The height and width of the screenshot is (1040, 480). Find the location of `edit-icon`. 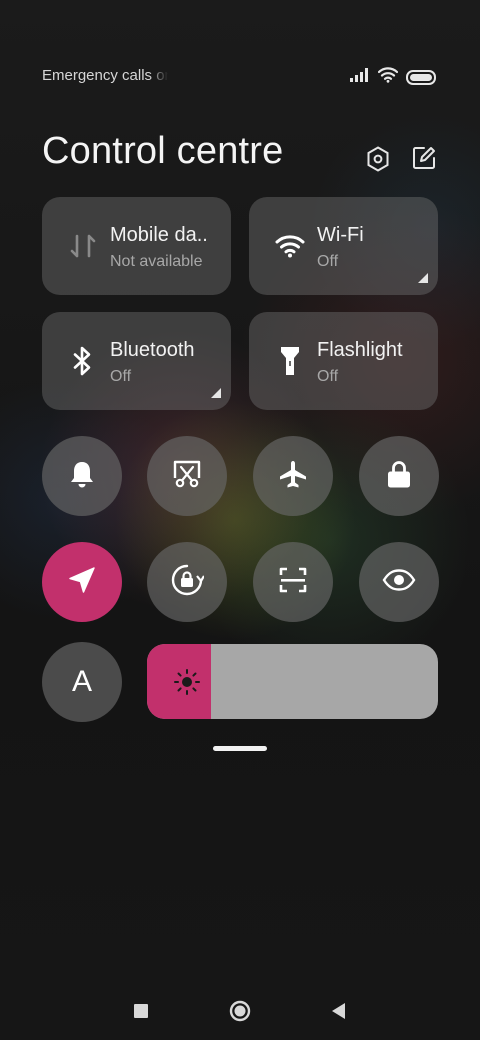

edit-icon is located at coordinates (424, 159).